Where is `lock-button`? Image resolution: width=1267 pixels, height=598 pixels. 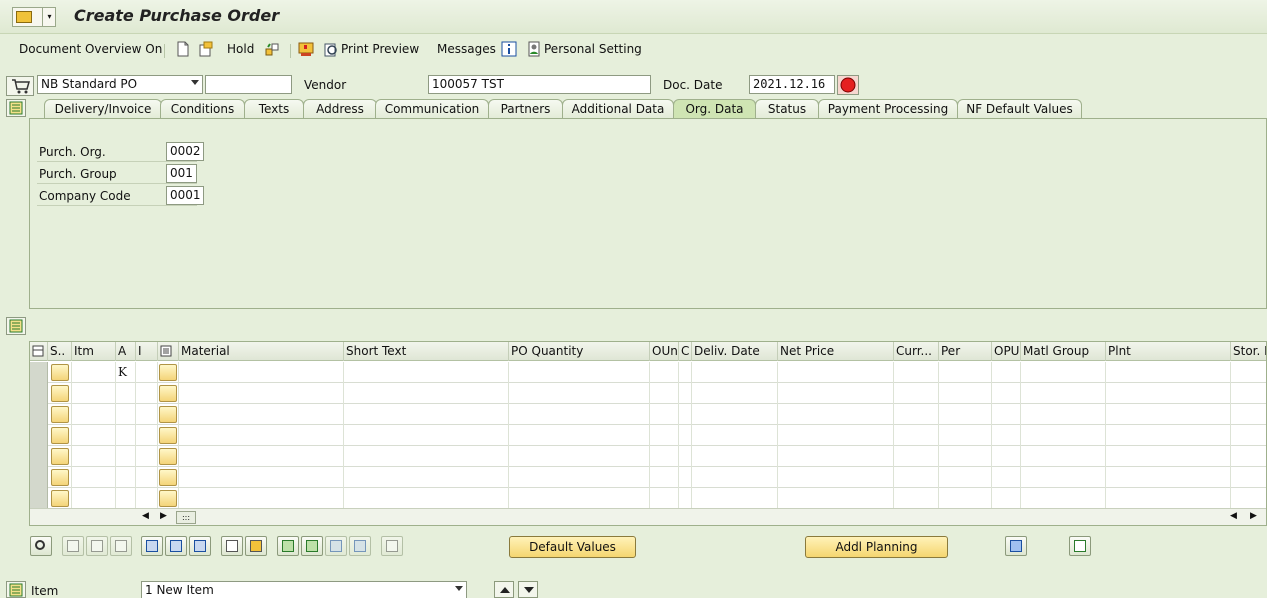 lock-button is located at coordinates (176, 546).